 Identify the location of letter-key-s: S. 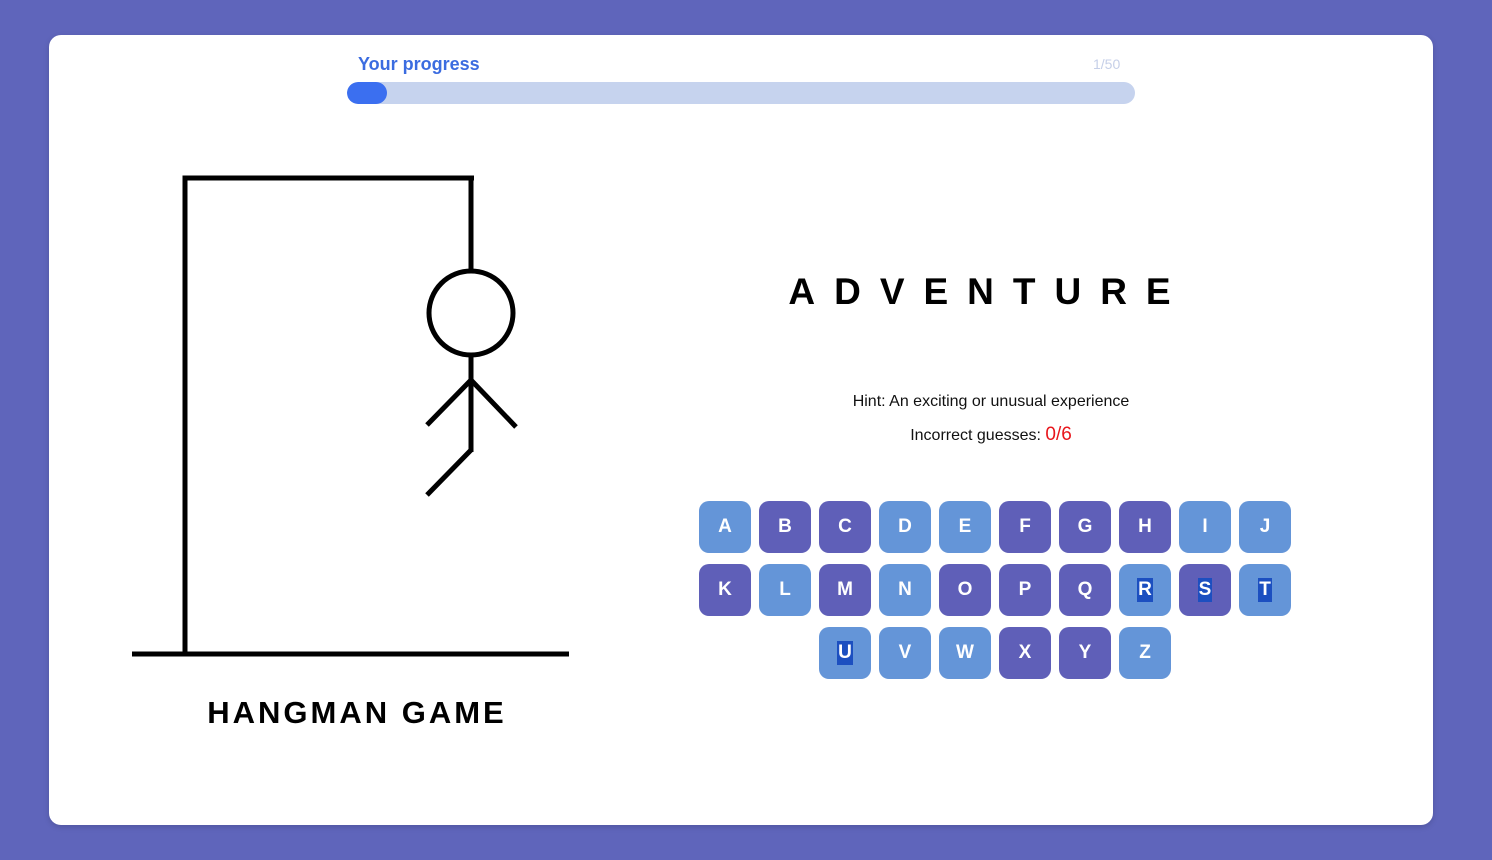
(1205, 590).